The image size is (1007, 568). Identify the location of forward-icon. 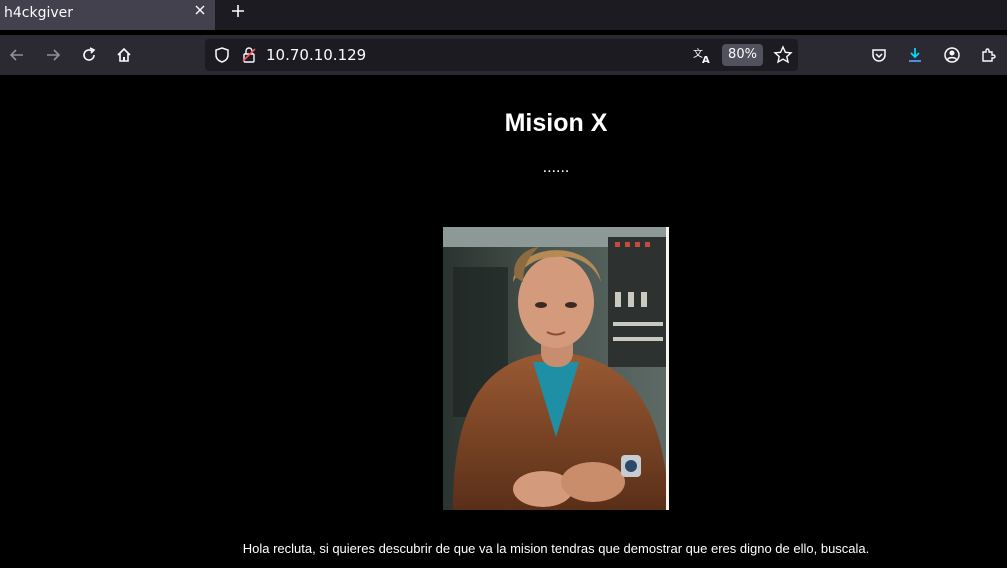
(54, 55).